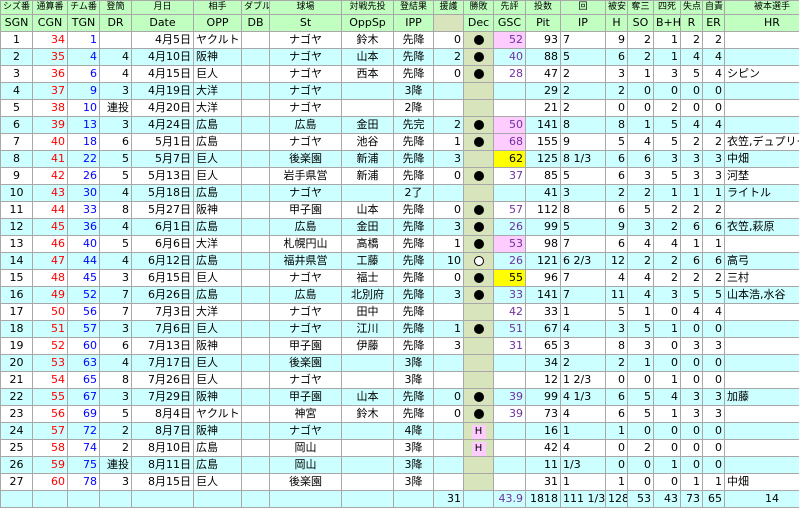 This screenshot has width=799, height=508. Describe the element at coordinates (667, 74) in the screenshot. I see `cell-bh: 3` at that location.